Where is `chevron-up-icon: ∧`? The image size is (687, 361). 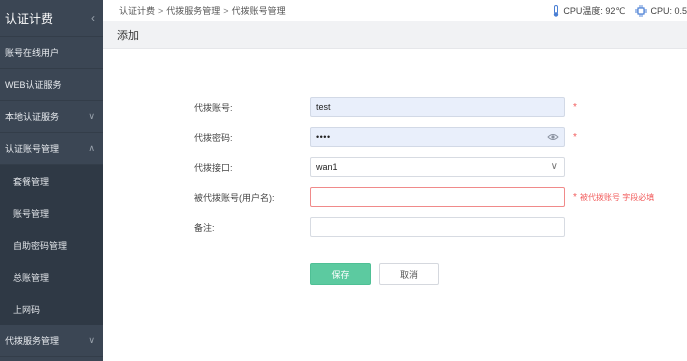 chevron-up-icon: ∧ is located at coordinates (91, 148).